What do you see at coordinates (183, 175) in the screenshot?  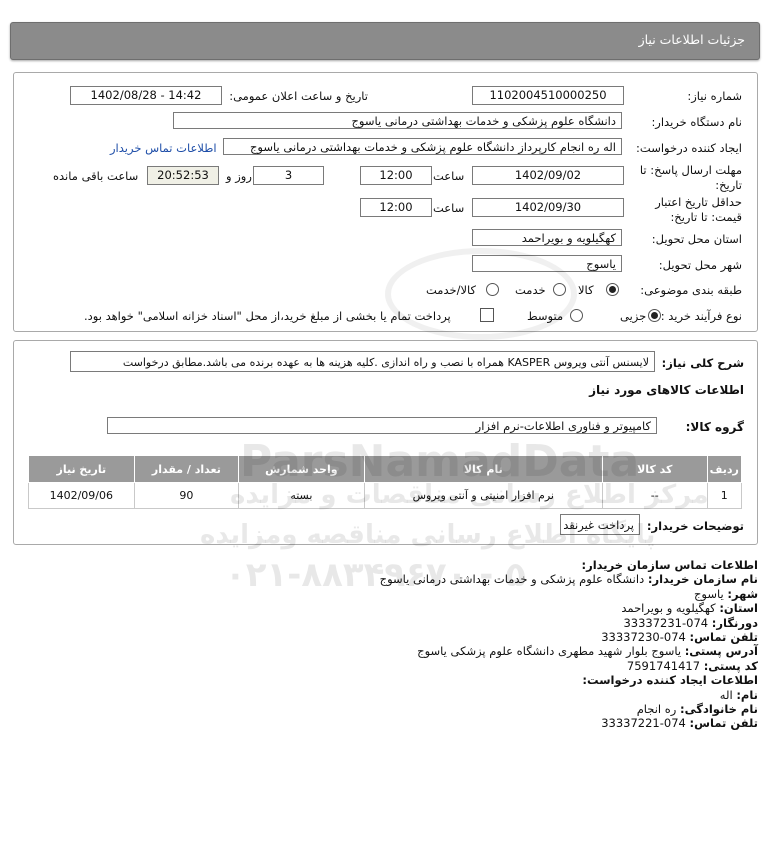 I see `remaining-time-field: 20:52:53` at bounding box center [183, 175].